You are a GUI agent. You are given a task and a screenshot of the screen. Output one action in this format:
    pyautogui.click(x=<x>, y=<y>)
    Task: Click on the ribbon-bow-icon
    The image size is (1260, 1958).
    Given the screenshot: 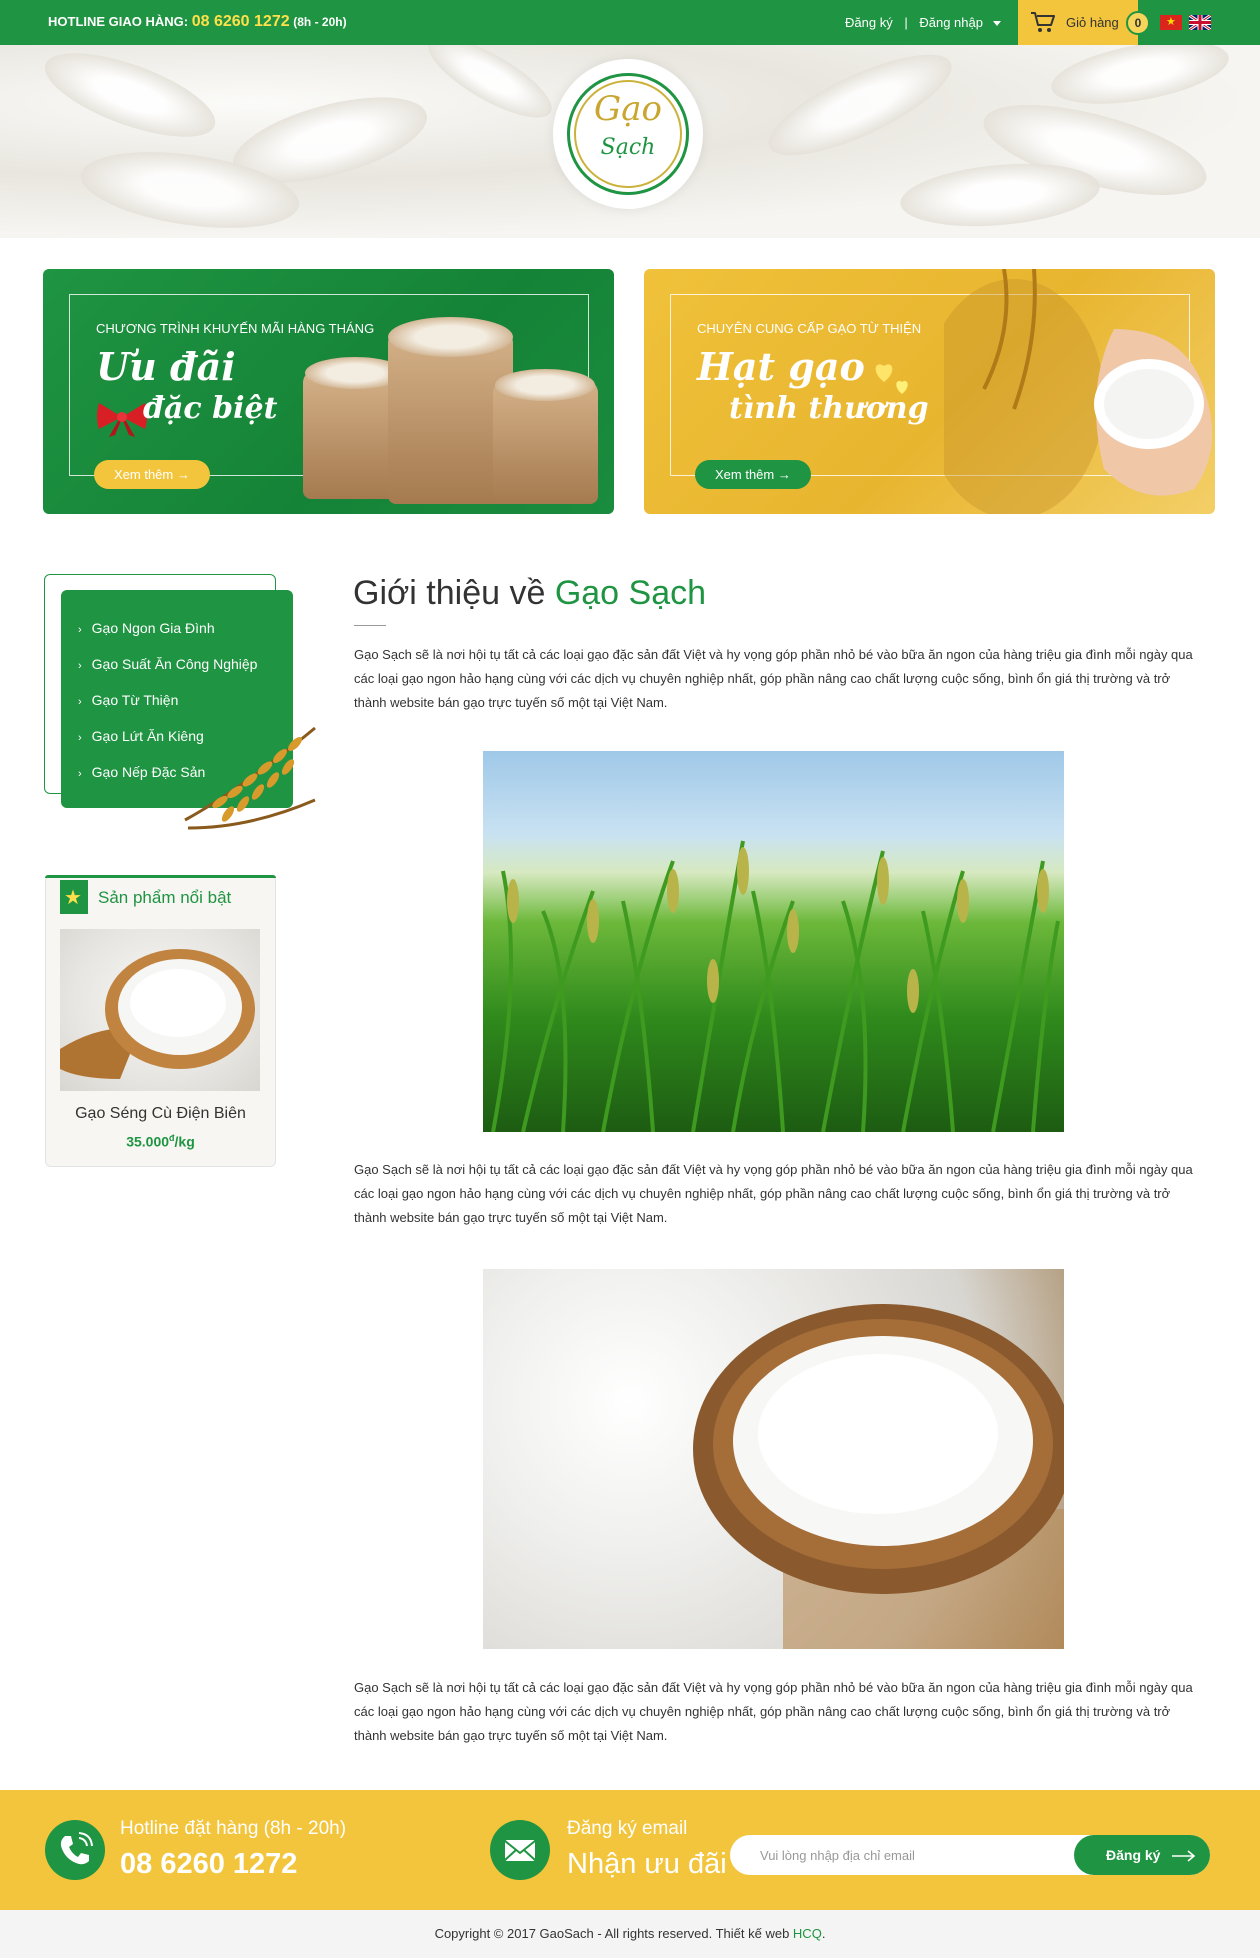 What is the action you would take?
    pyautogui.click(x=122, y=420)
    